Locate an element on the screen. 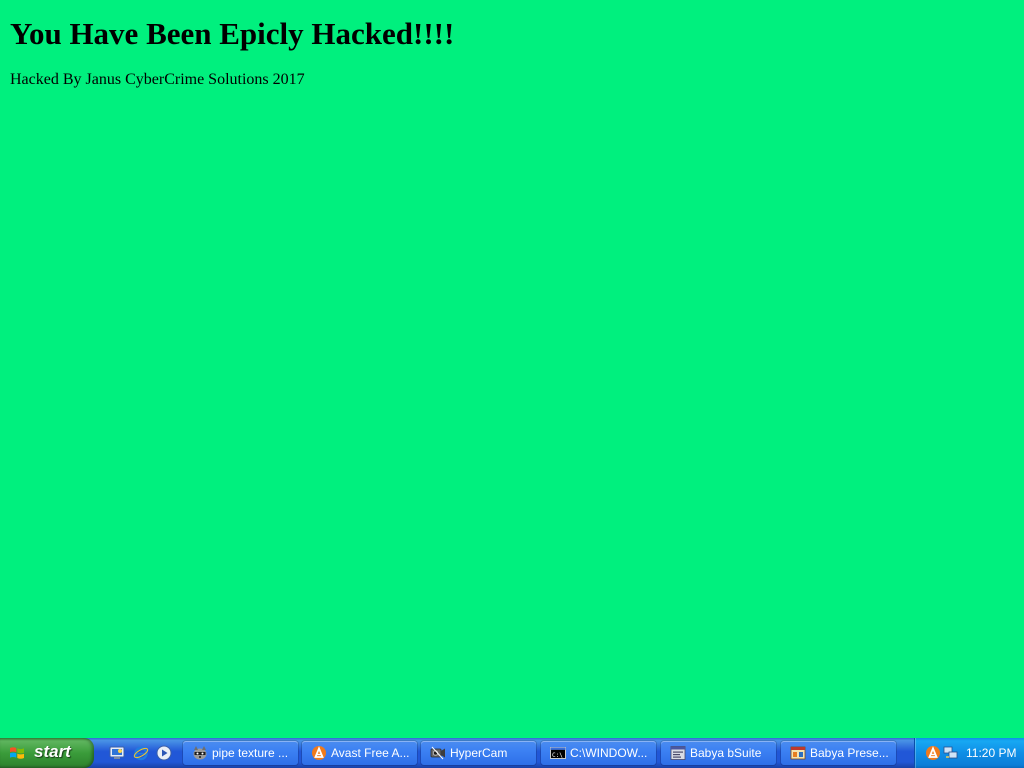  system-tray: 11:20 PM is located at coordinates (969, 753).